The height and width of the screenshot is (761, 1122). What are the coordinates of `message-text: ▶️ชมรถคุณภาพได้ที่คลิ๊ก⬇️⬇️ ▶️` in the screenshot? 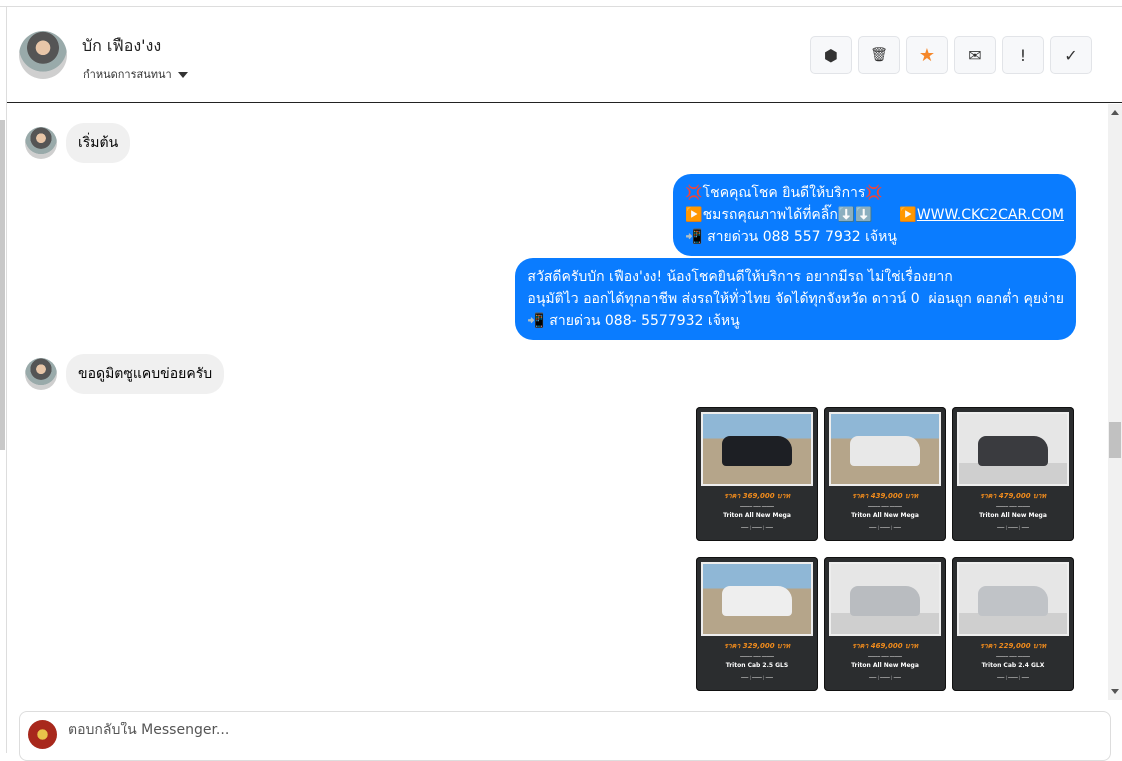 It's located at (801, 215).